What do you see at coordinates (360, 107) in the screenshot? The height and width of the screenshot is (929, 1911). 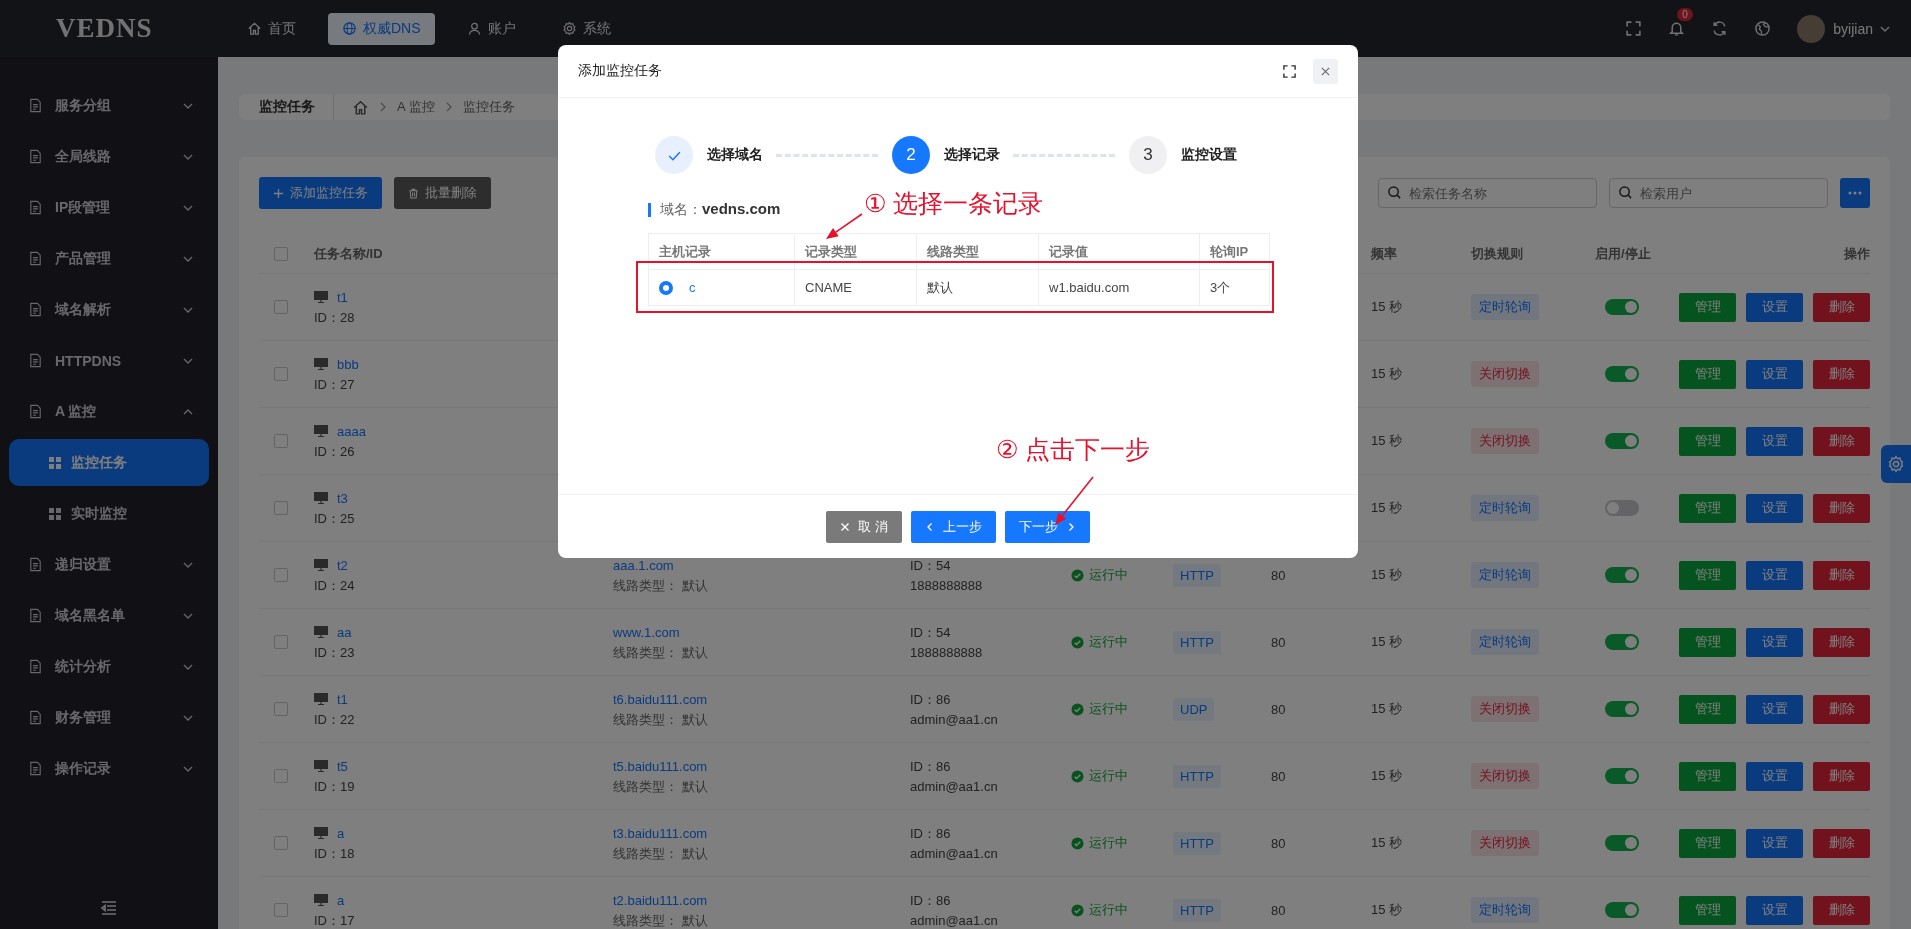 I see `home-icon` at bounding box center [360, 107].